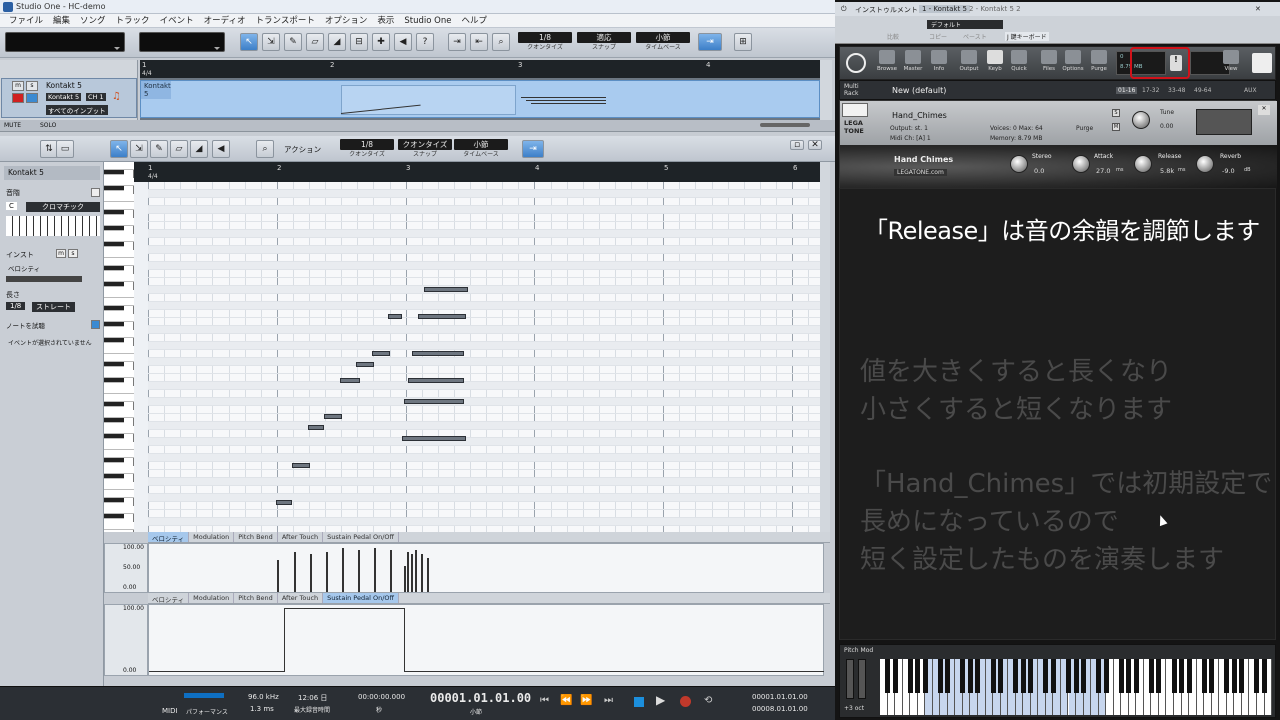 Image resolution: width=1280 pixels, height=720 pixels. Describe the element at coordinates (825, 347) in the screenshot. I see `editor-vscroll` at that location.